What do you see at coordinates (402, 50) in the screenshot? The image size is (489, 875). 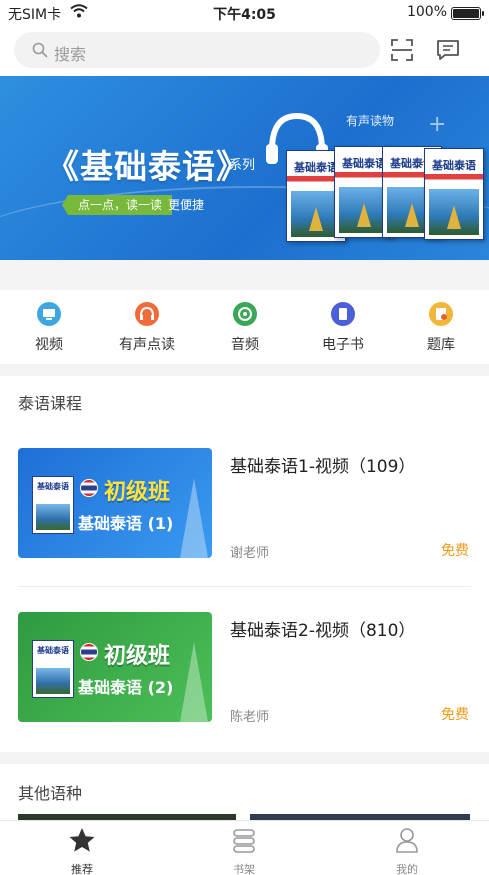 I see `scan-icon` at bounding box center [402, 50].